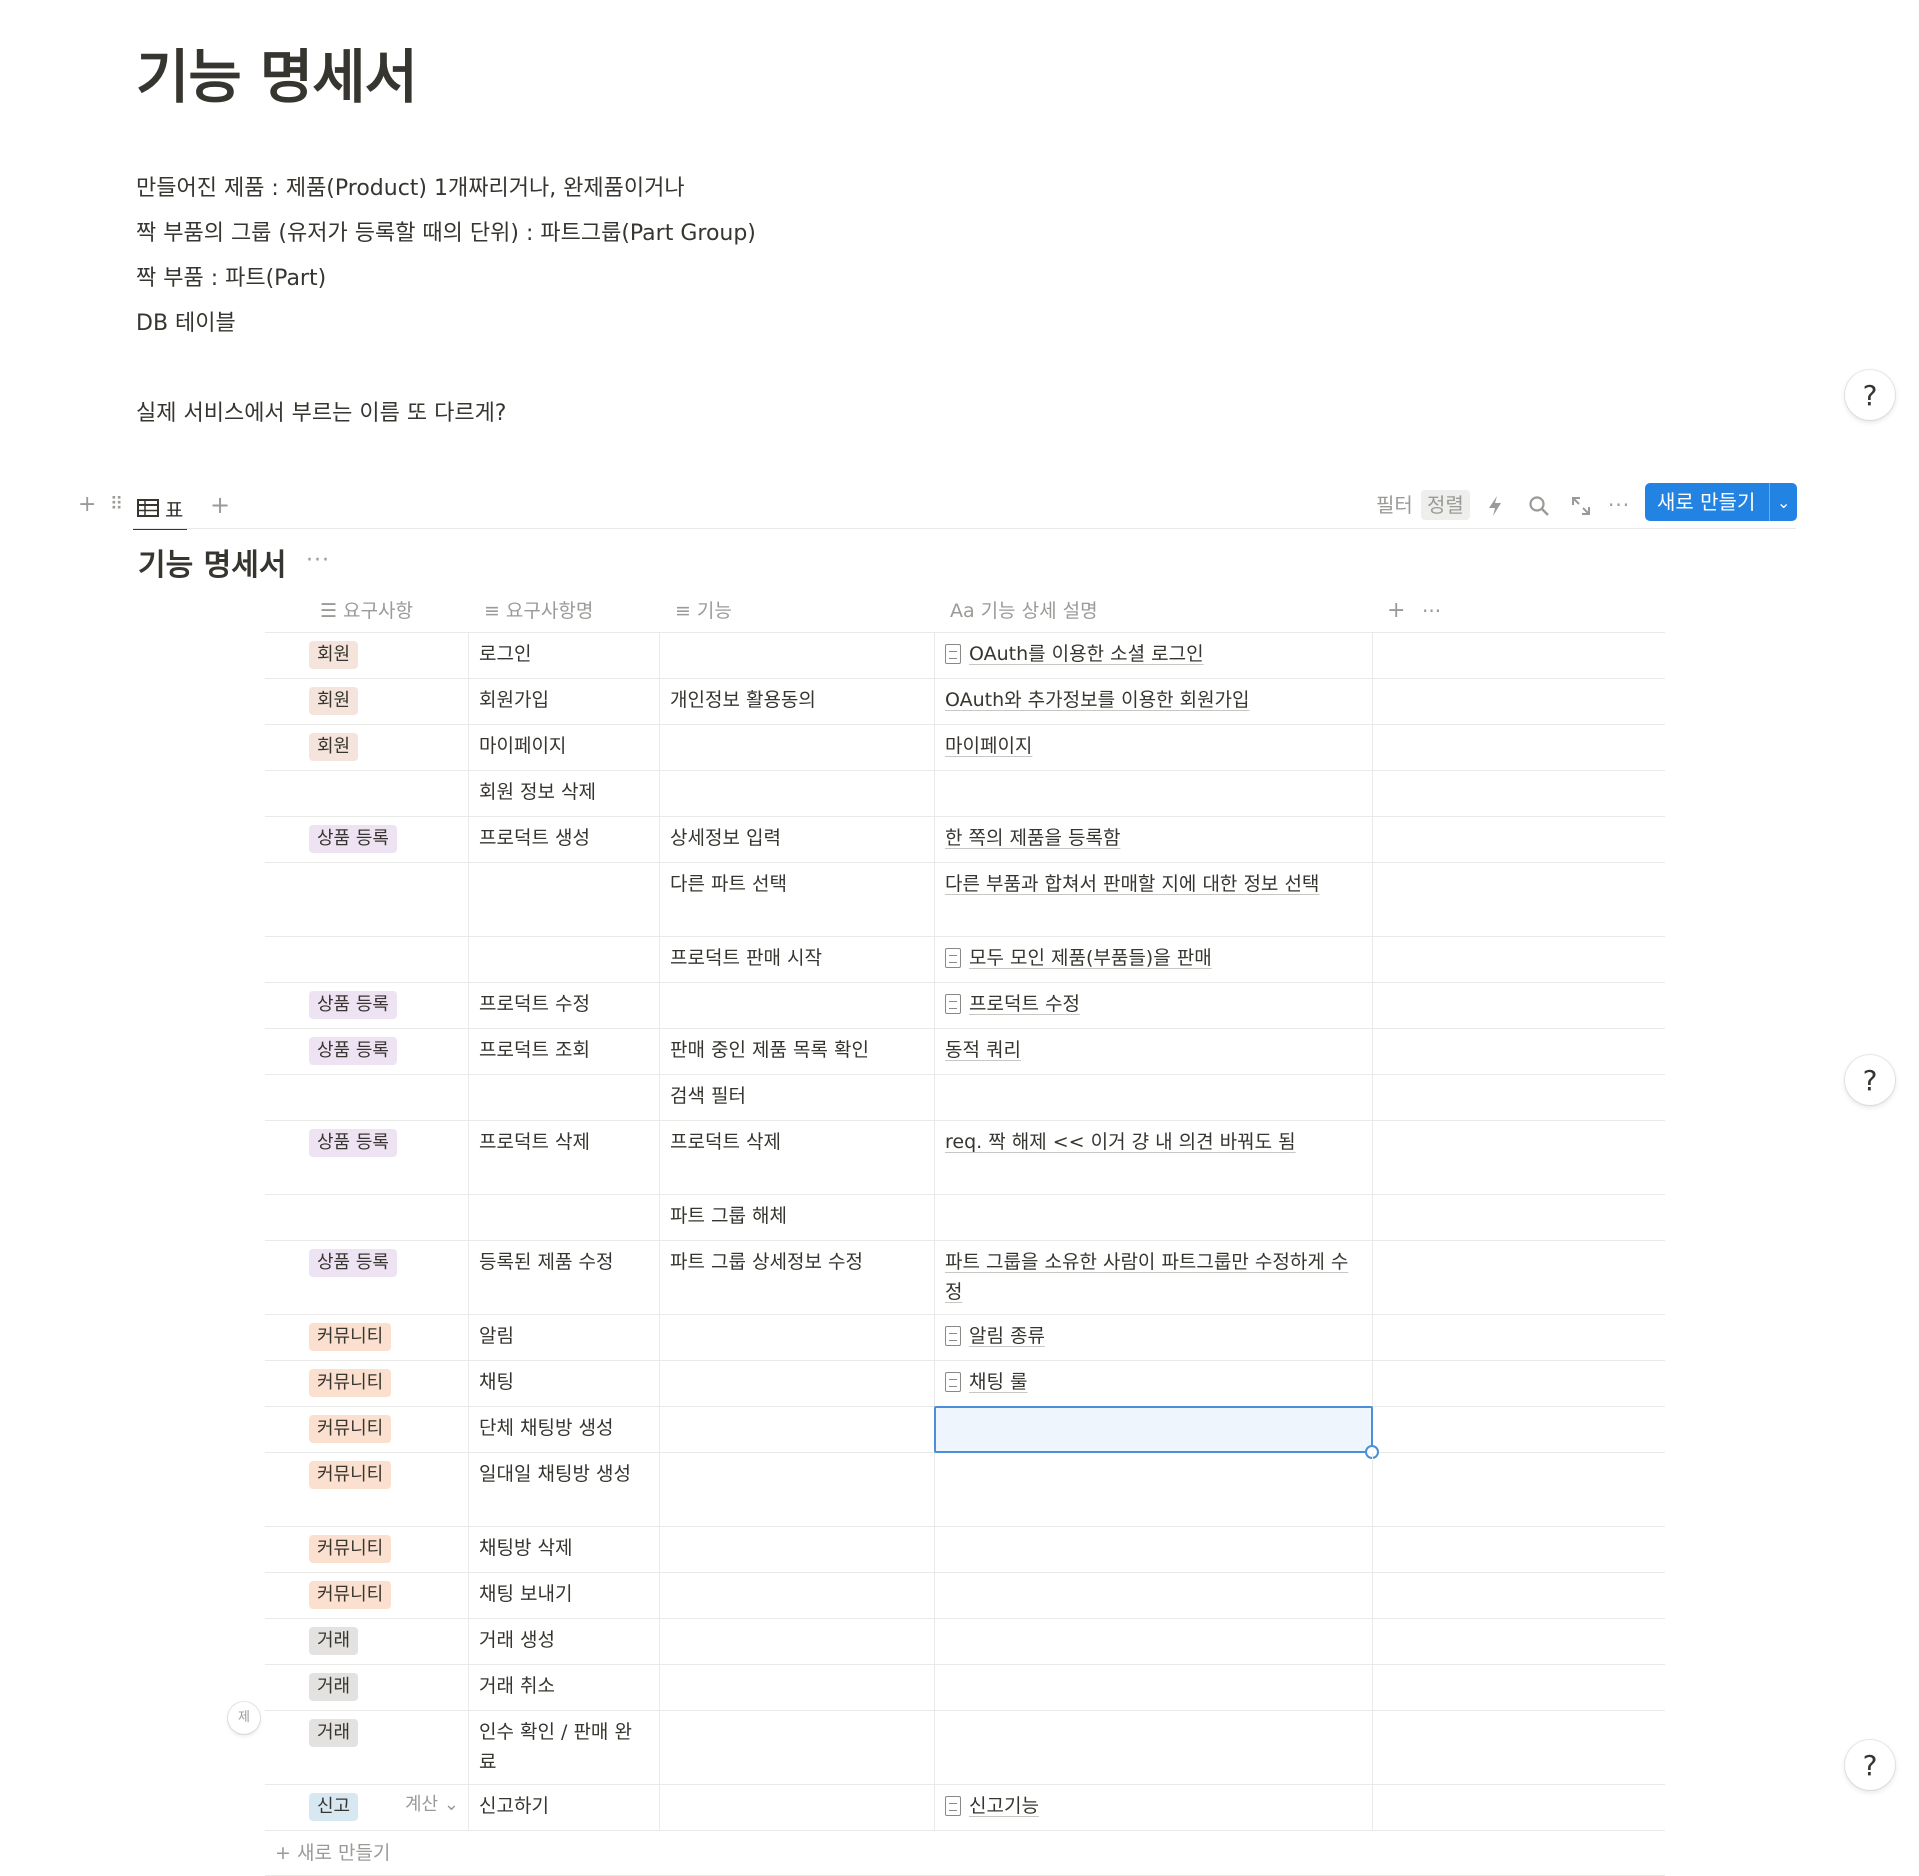 Image resolution: width=1919 pixels, height=1876 pixels. Describe the element at coordinates (797, 959) in the screenshot. I see `feature-cell: 프로덕트 판매 시작` at that location.